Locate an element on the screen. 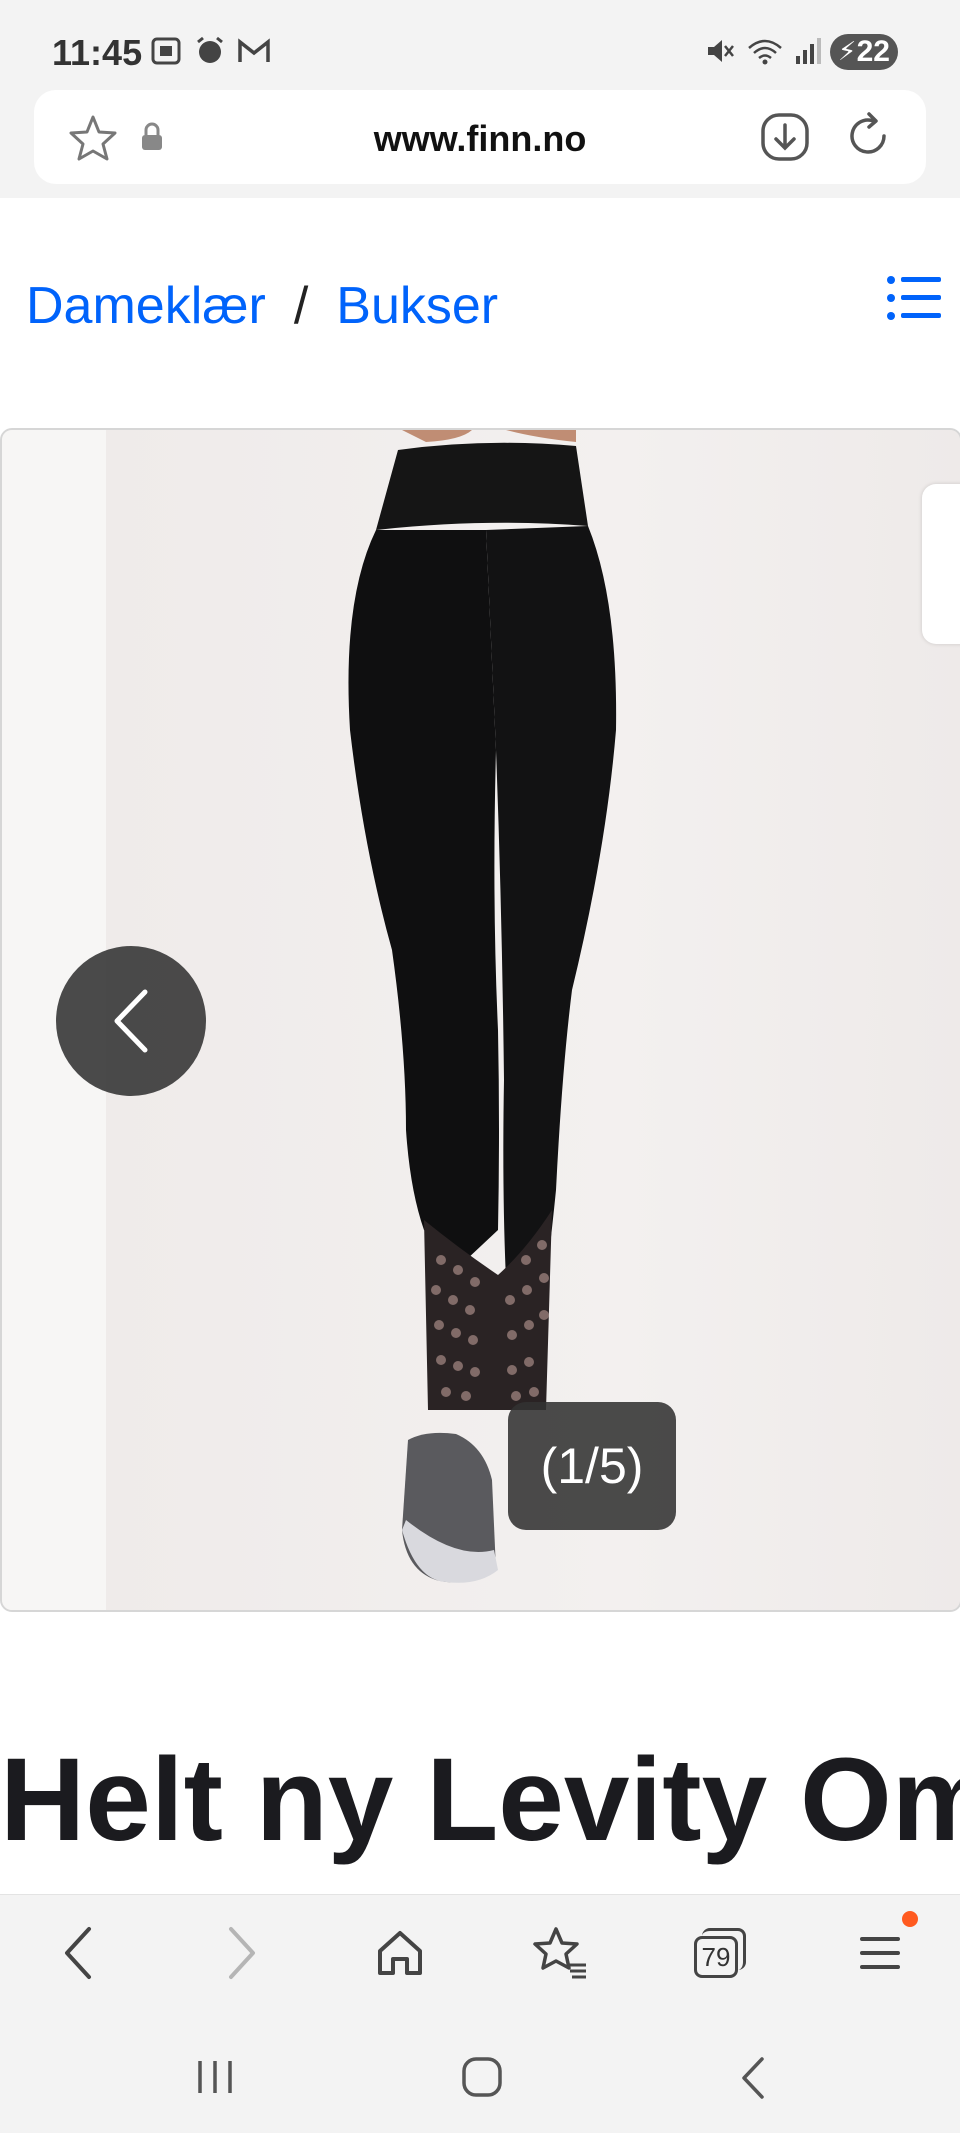 This screenshot has width=960, height=2133. category-list-icon is located at coordinates (914, 298).